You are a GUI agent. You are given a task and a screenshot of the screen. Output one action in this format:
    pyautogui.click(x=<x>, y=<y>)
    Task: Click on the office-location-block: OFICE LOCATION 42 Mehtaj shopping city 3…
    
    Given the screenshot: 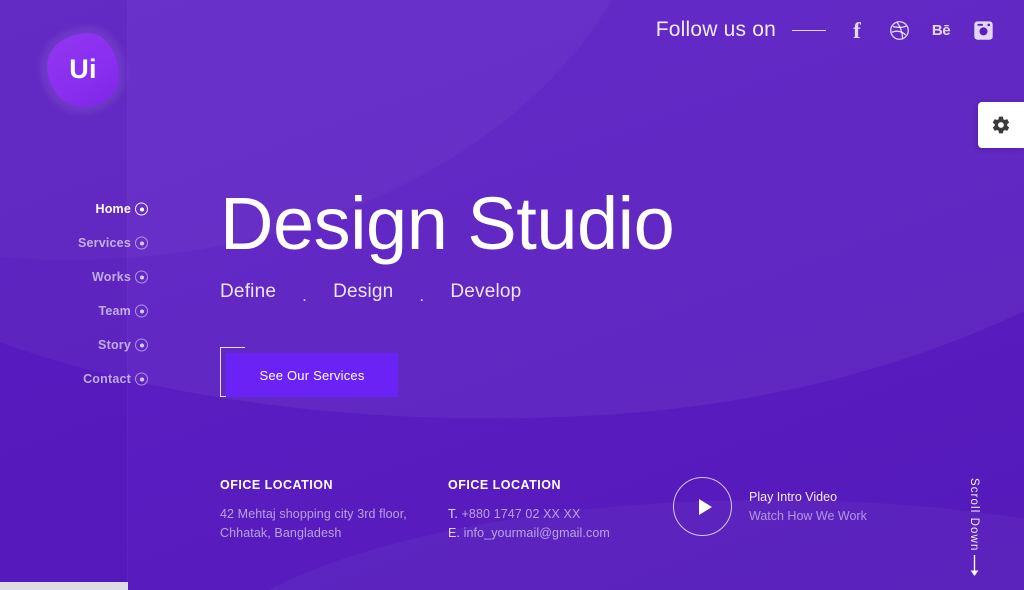 What is the action you would take?
    pyautogui.click(x=313, y=511)
    